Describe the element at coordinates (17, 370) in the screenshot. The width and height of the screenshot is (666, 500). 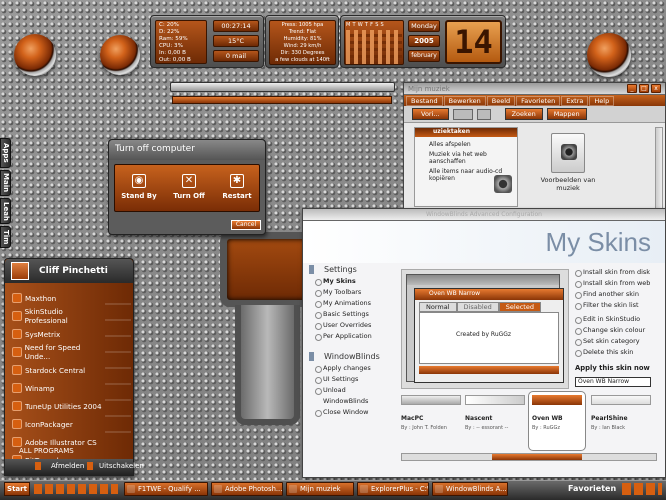
I see `stardock-icon` at that location.